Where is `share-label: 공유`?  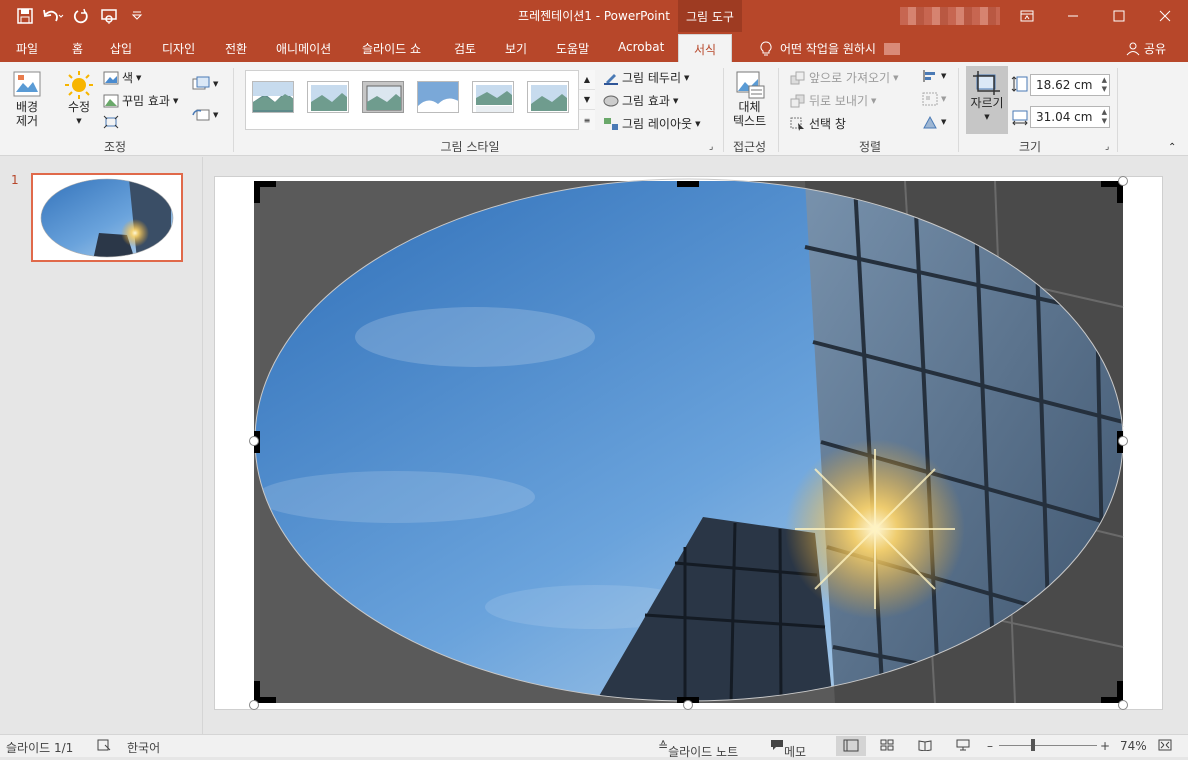 share-label: 공유 is located at coordinates (1154, 49).